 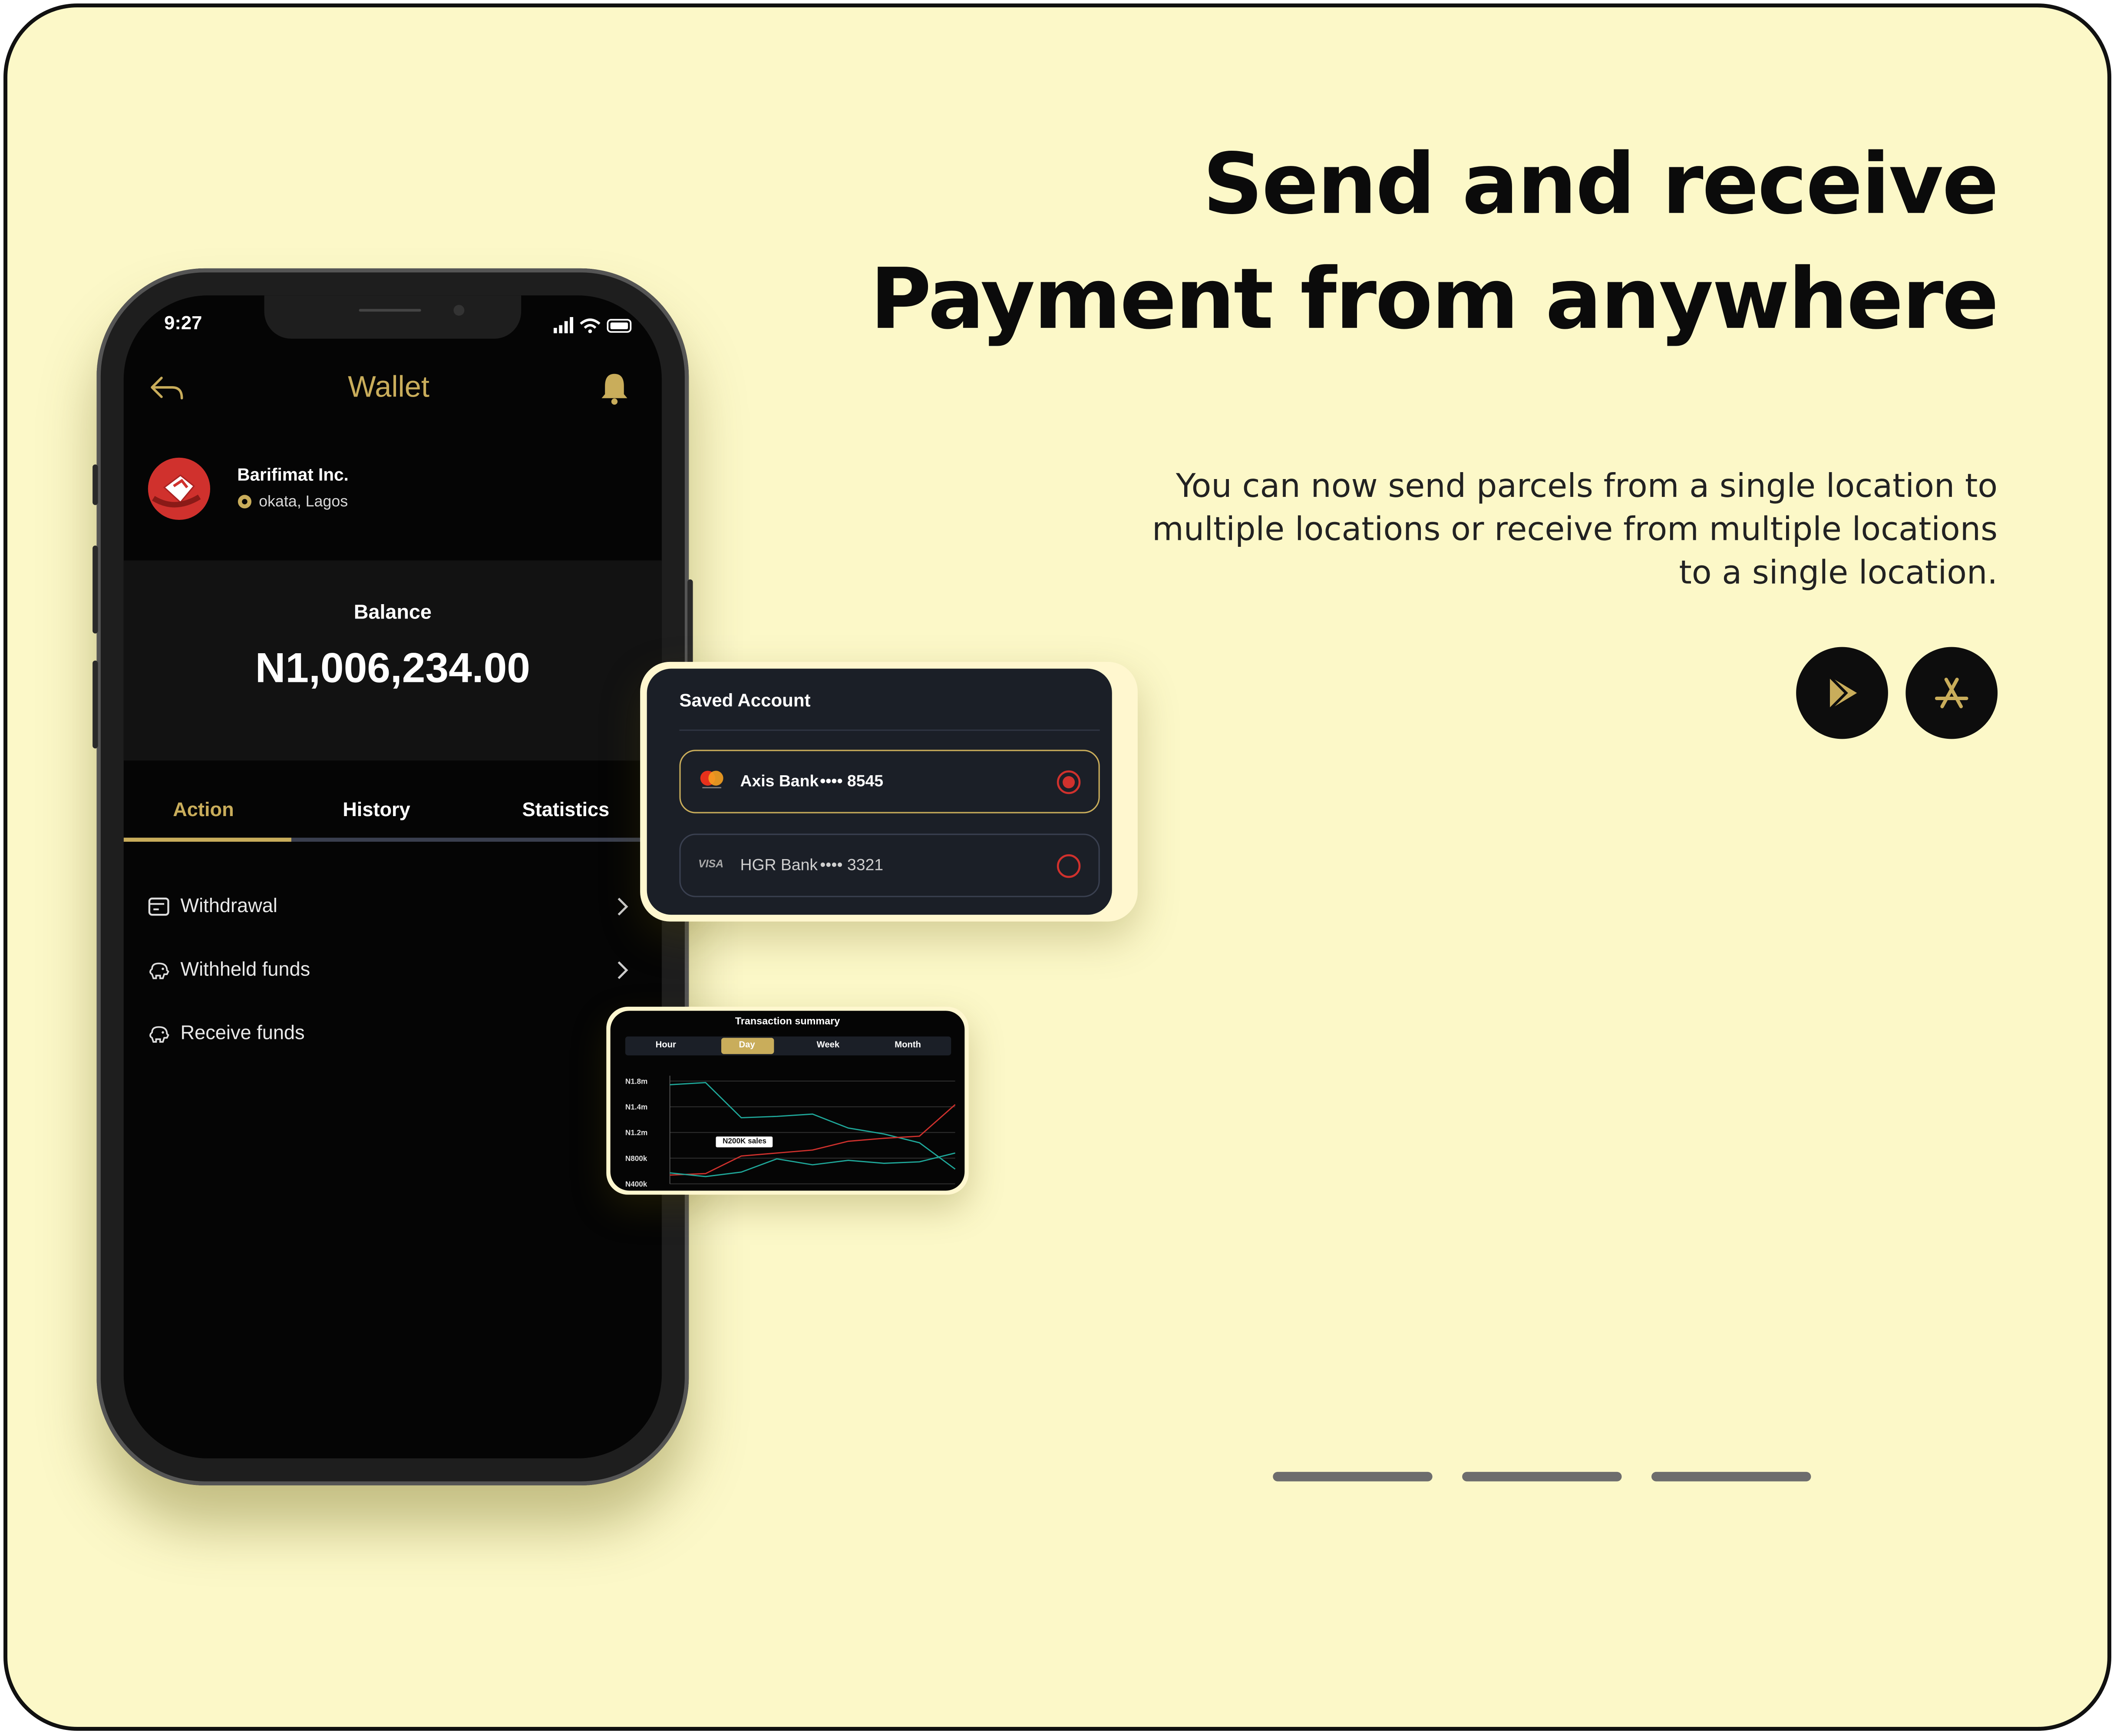 I want to click on front-camera, so click(x=459, y=310).